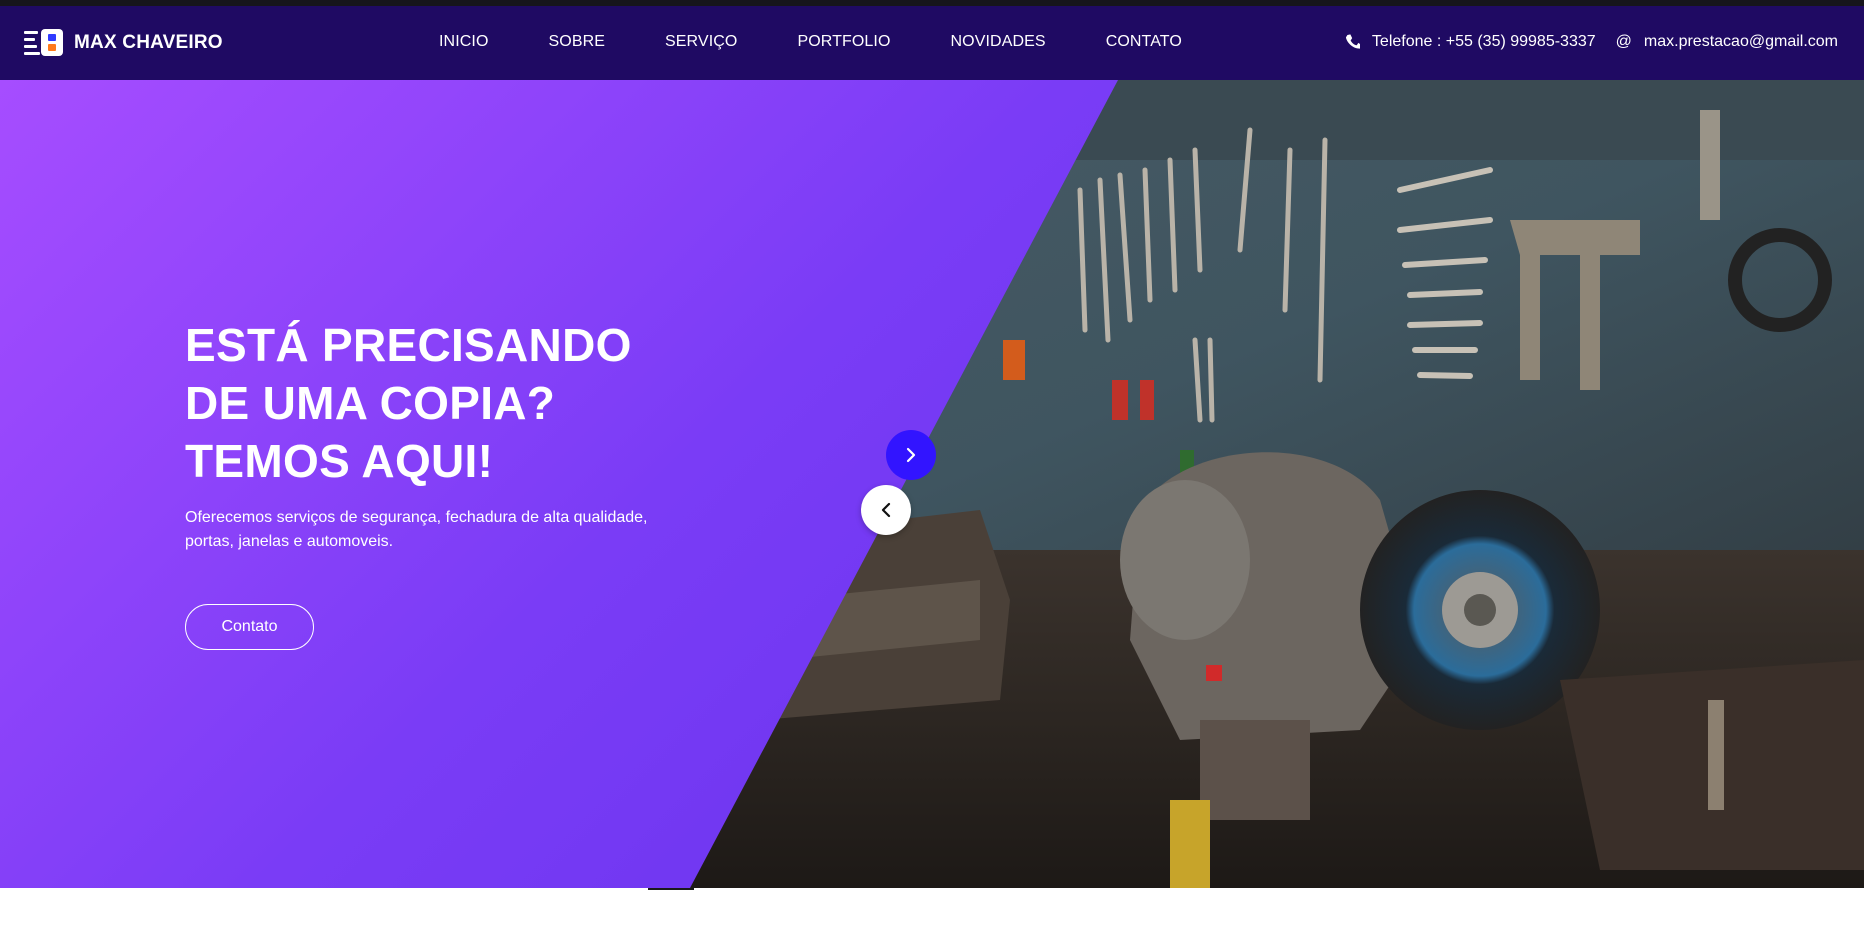 This screenshot has width=1864, height=936. I want to click on email-text: max.prestacao@gmail.com, so click(1741, 42).